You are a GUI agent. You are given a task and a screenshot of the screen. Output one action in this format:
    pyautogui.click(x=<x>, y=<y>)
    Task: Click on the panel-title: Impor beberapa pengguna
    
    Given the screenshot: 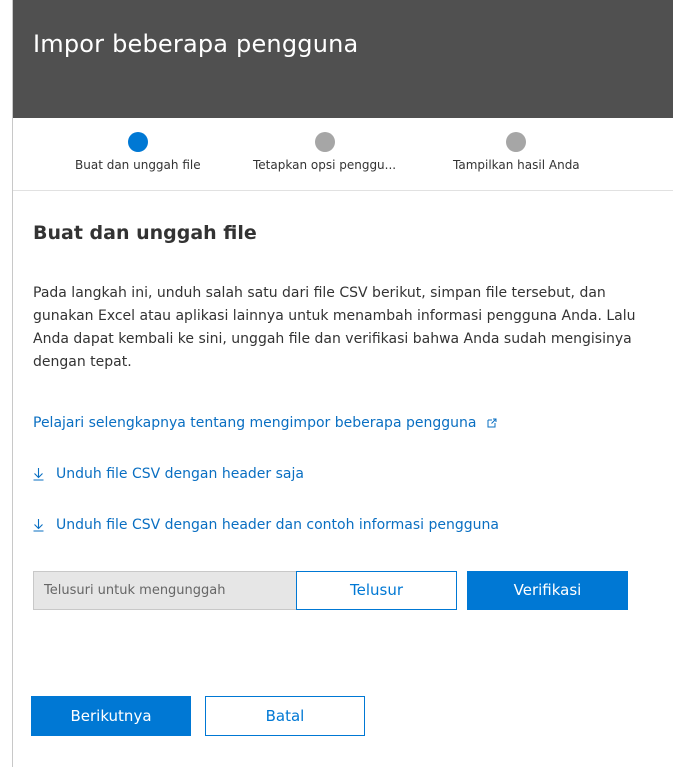 What is the action you would take?
    pyautogui.click(x=196, y=44)
    